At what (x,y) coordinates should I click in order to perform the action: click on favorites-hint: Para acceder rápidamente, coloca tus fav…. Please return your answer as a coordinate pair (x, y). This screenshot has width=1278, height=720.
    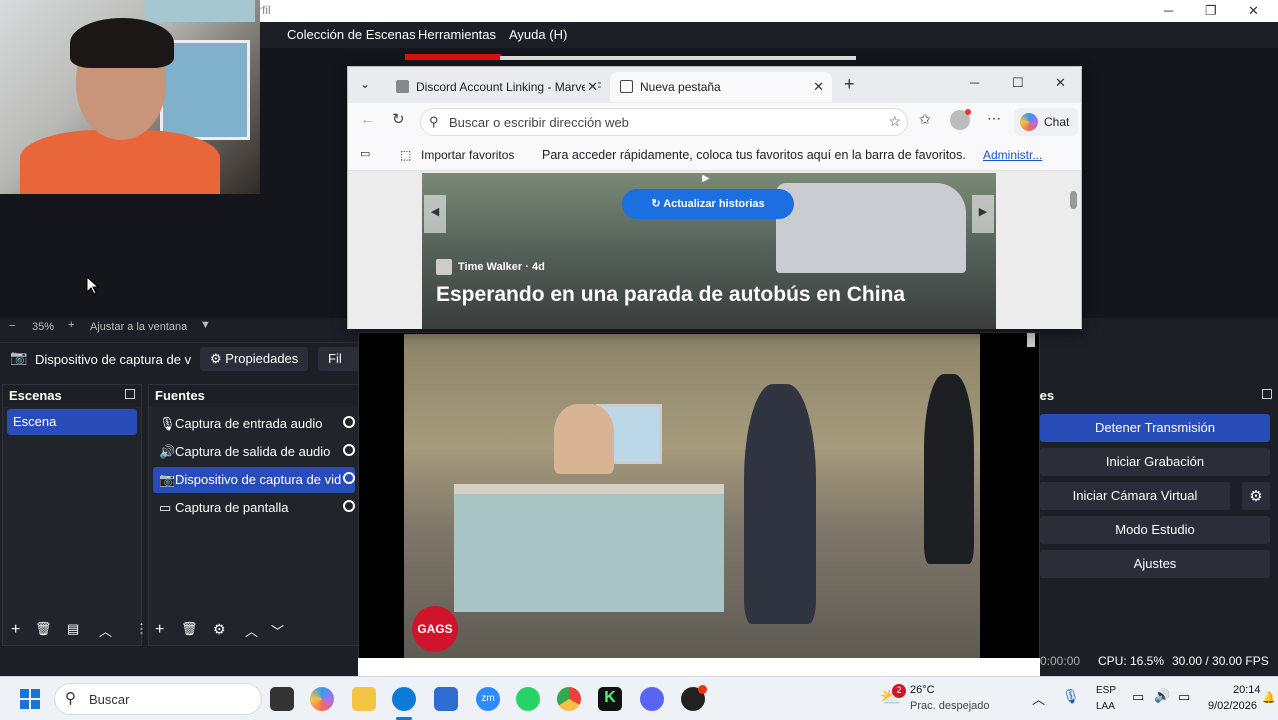
    Looking at the image, I should click on (754, 155).